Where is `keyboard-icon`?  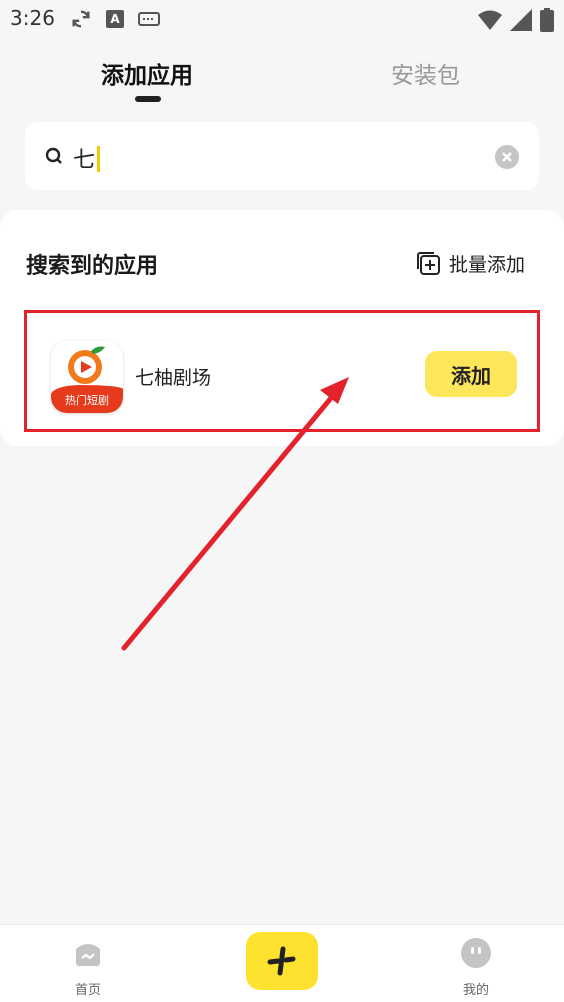
keyboard-icon is located at coordinates (149, 19).